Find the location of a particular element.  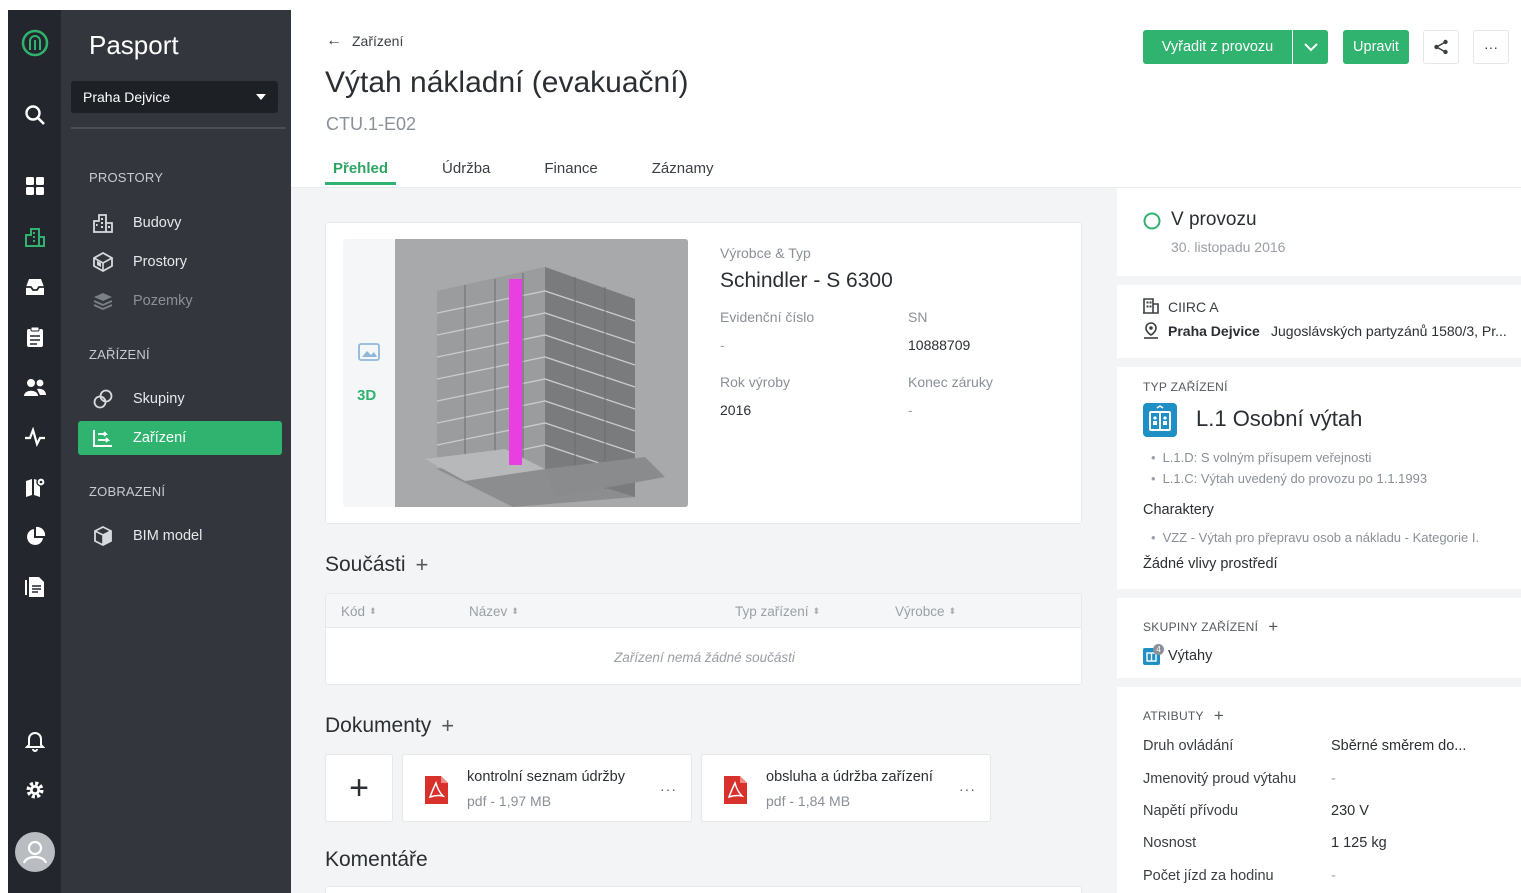

image-view-icon is located at coordinates (369, 354).